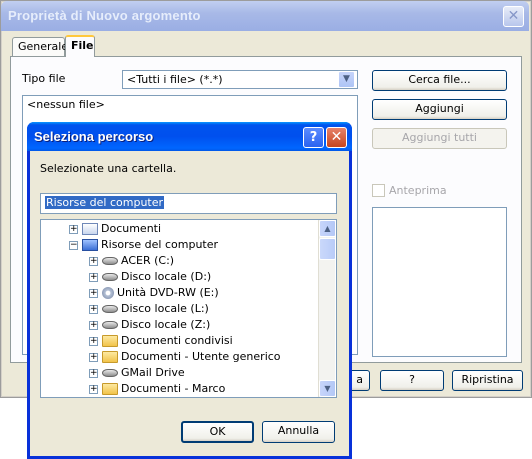  Describe the element at coordinates (94, 136) in the screenshot. I see `dialog-title: Seleziona percorso` at that location.